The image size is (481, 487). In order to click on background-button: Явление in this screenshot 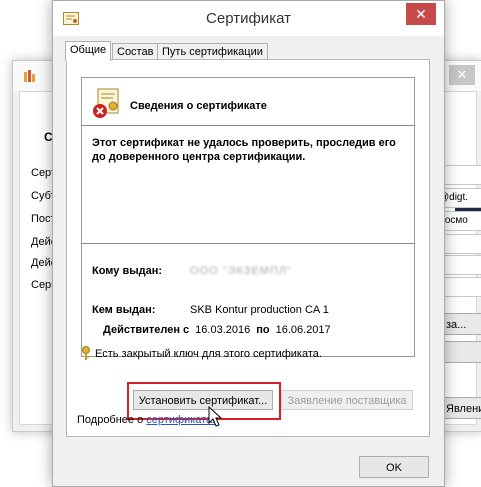, I will do `click(460, 408)`.